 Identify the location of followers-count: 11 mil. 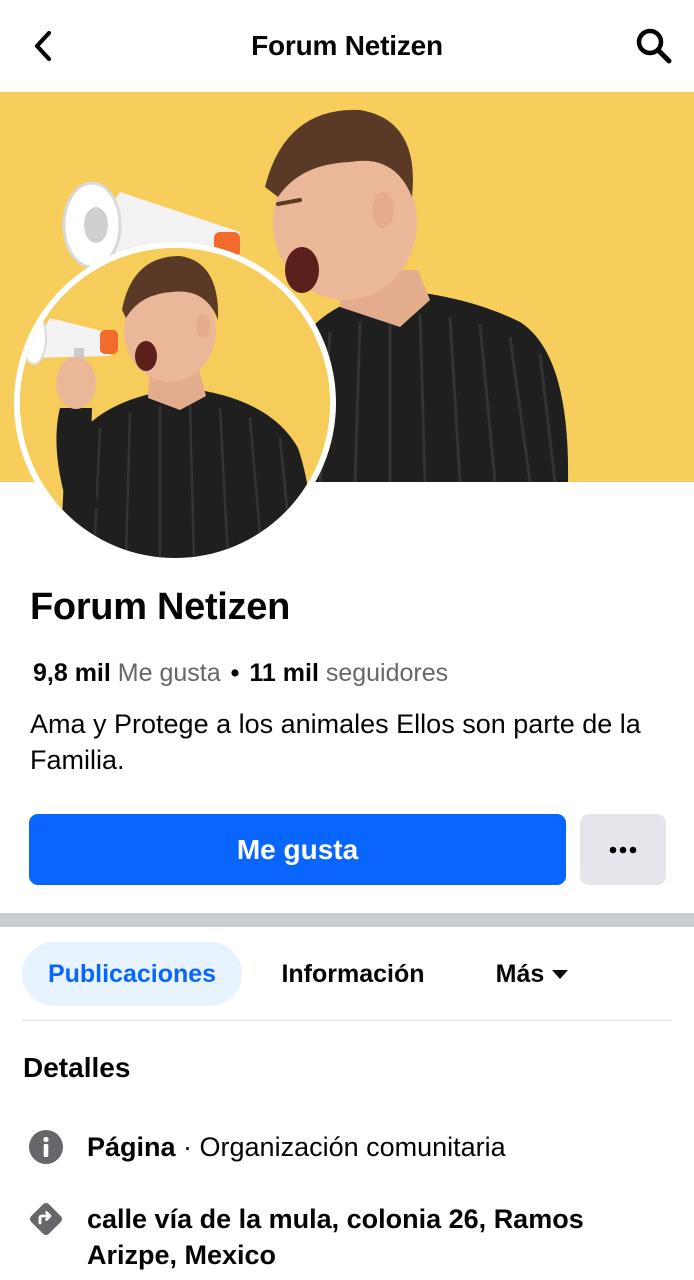
(284, 673).